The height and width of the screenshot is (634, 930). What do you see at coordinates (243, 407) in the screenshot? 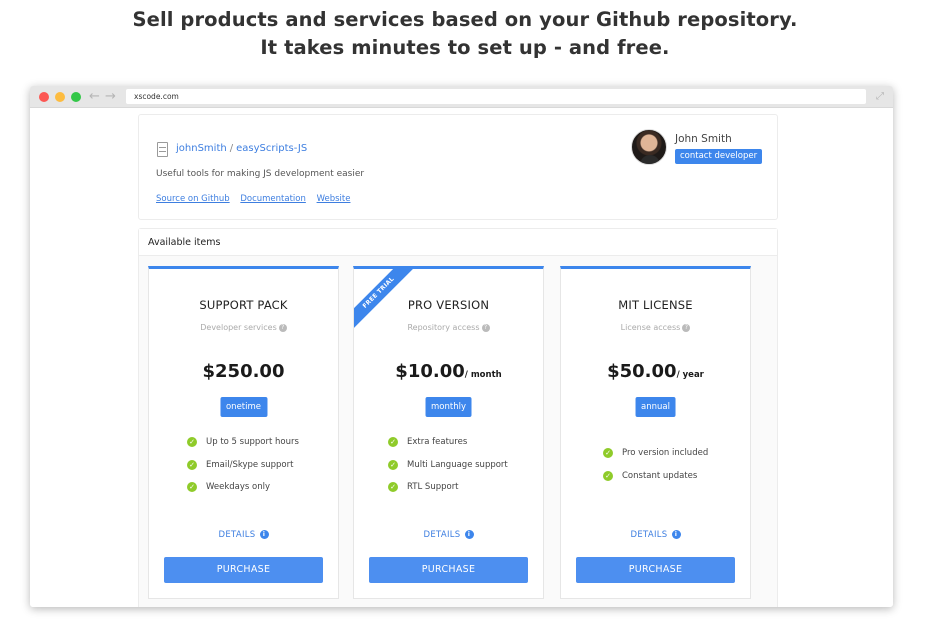
I see `billing-badge: onetime` at bounding box center [243, 407].